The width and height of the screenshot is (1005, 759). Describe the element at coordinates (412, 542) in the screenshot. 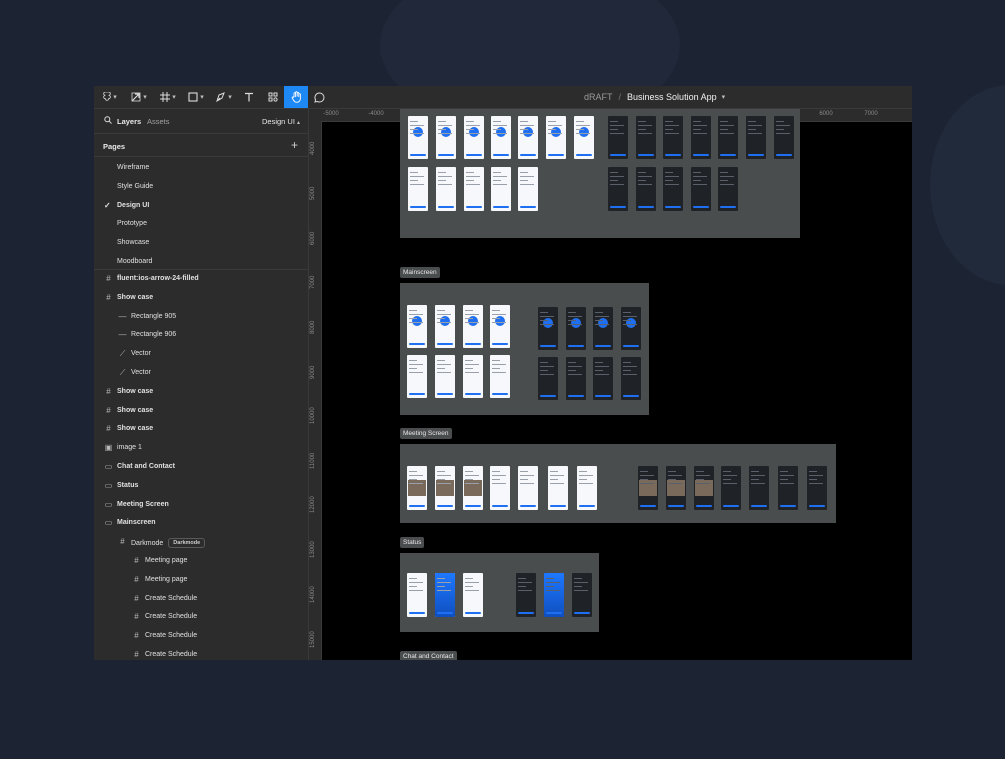

I see `section-label-status: Status` at that location.